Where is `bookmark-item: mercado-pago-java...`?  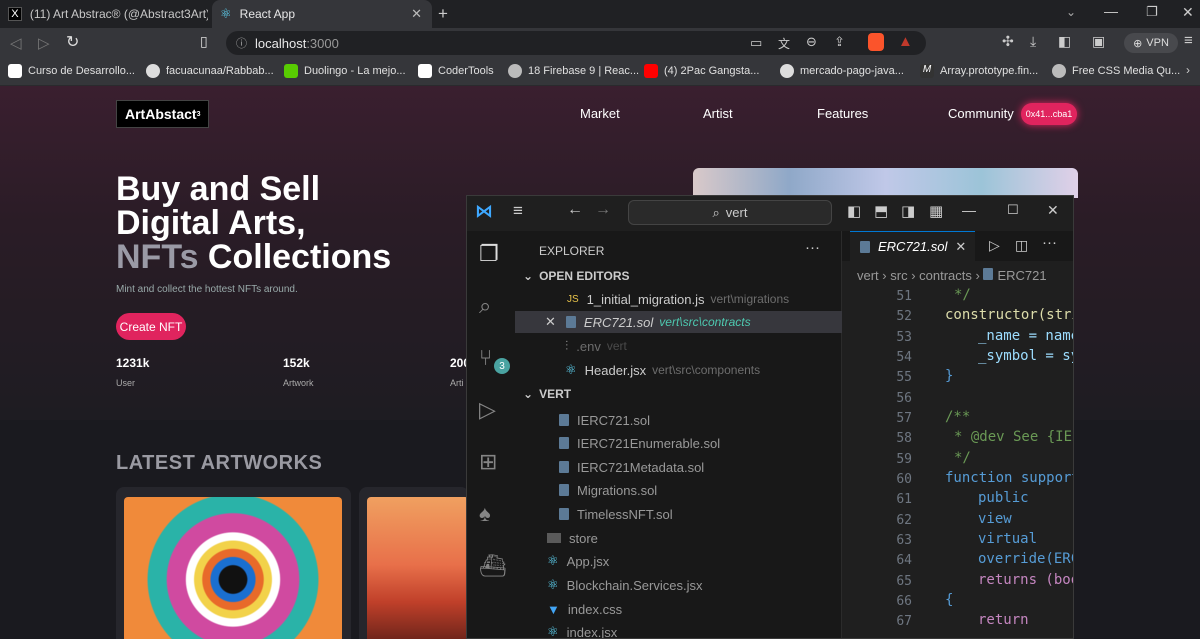
bookmark-item: mercado-pago-java... is located at coordinates (842, 71).